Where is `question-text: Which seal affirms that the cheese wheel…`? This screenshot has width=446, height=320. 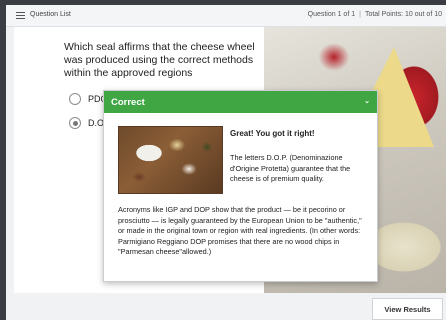
question-text: Which seal affirms that the cheese wheel… is located at coordinates (159, 60).